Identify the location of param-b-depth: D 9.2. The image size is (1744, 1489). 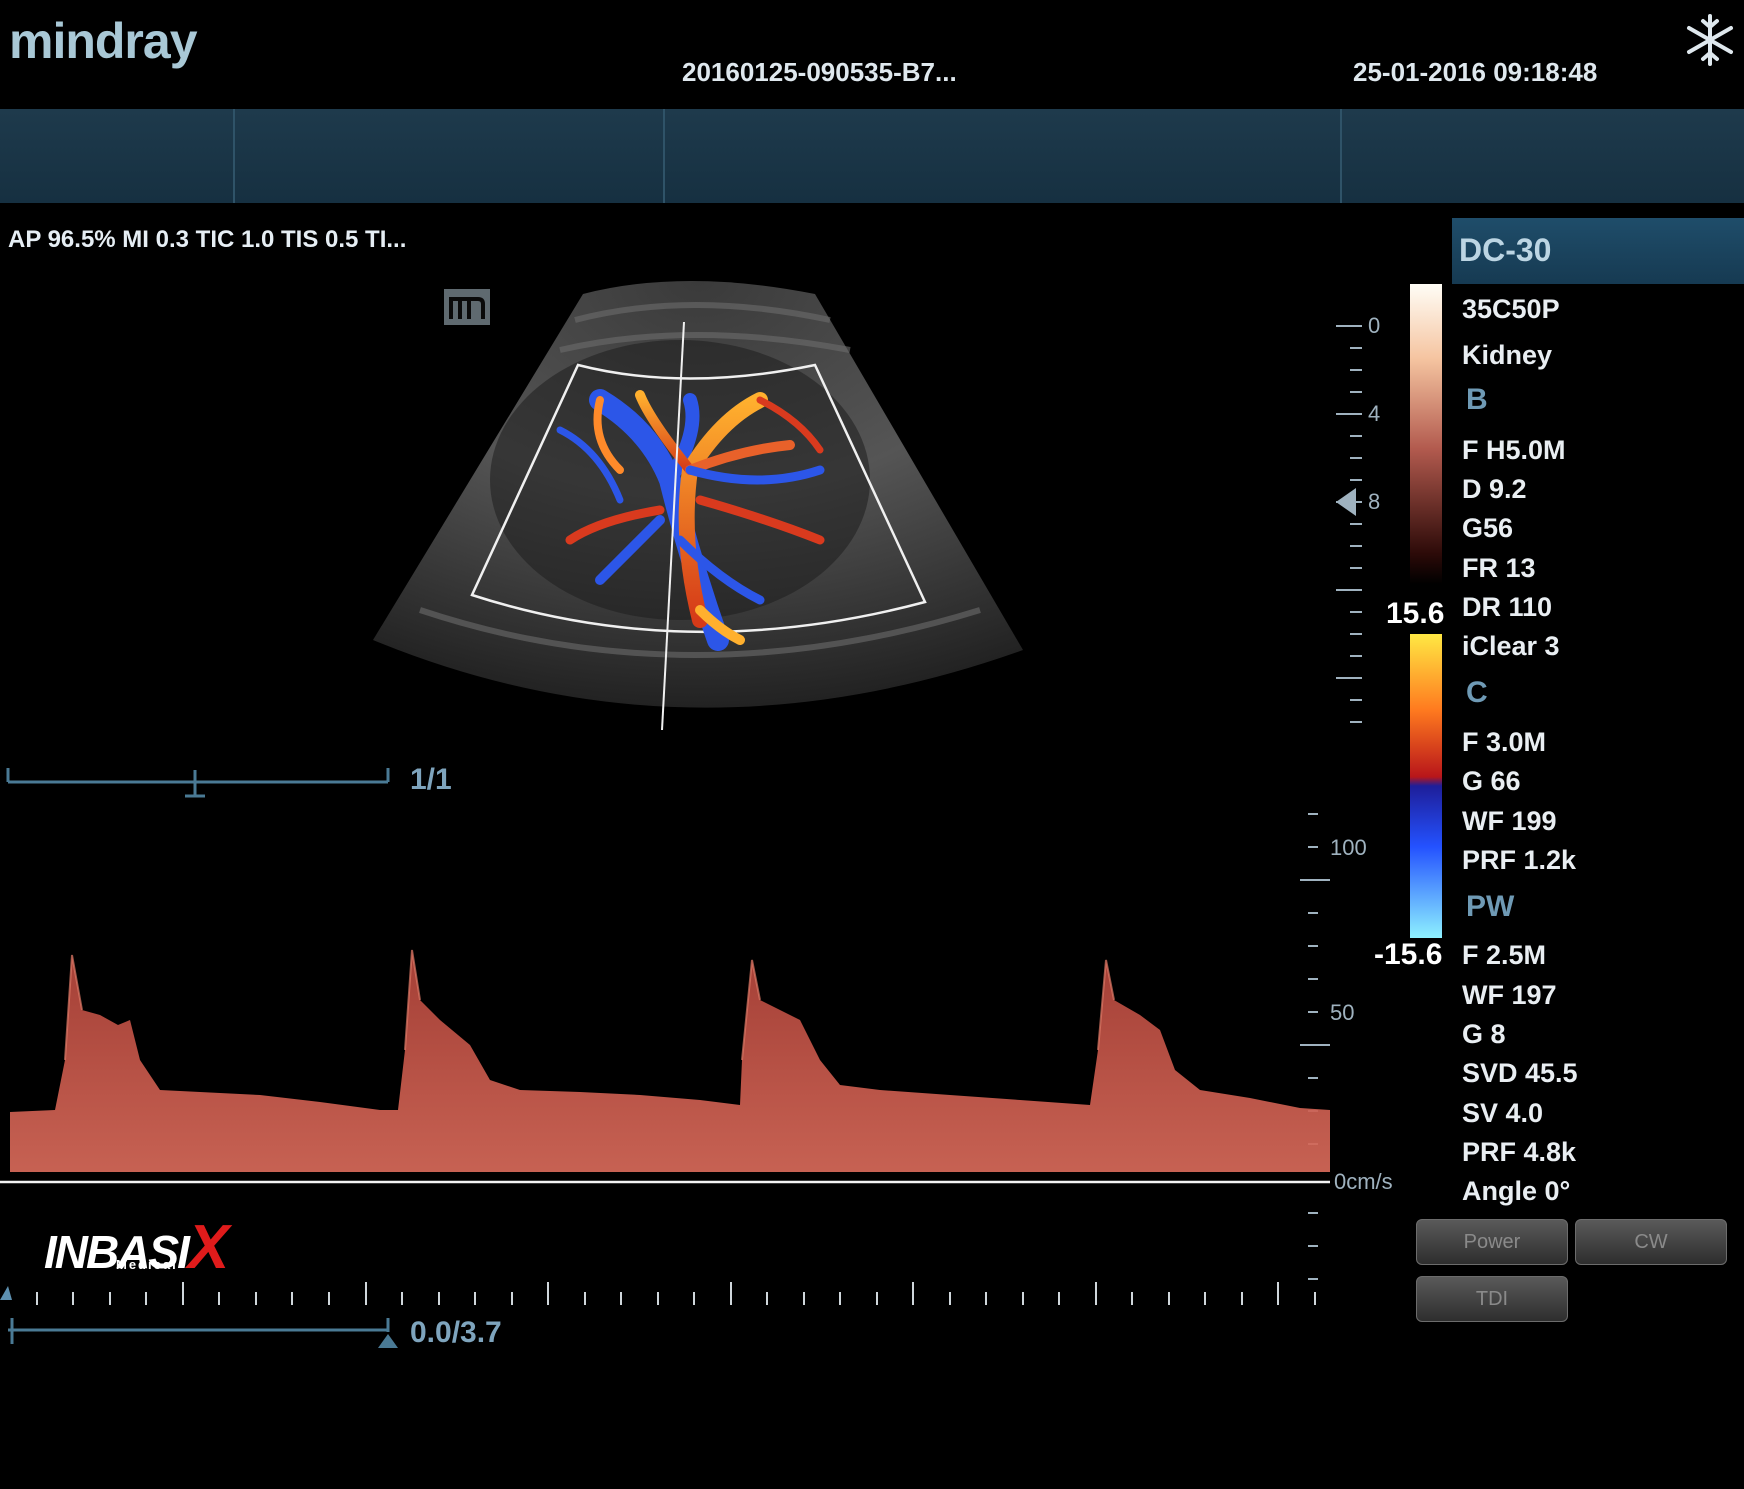
(1494, 489).